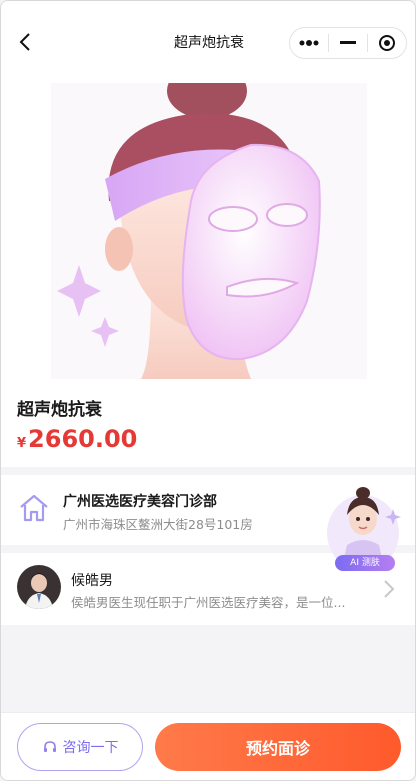 This screenshot has width=416, height=781. I want to click on navigation-bar: 超声炮抗衰, so click(208, 42).